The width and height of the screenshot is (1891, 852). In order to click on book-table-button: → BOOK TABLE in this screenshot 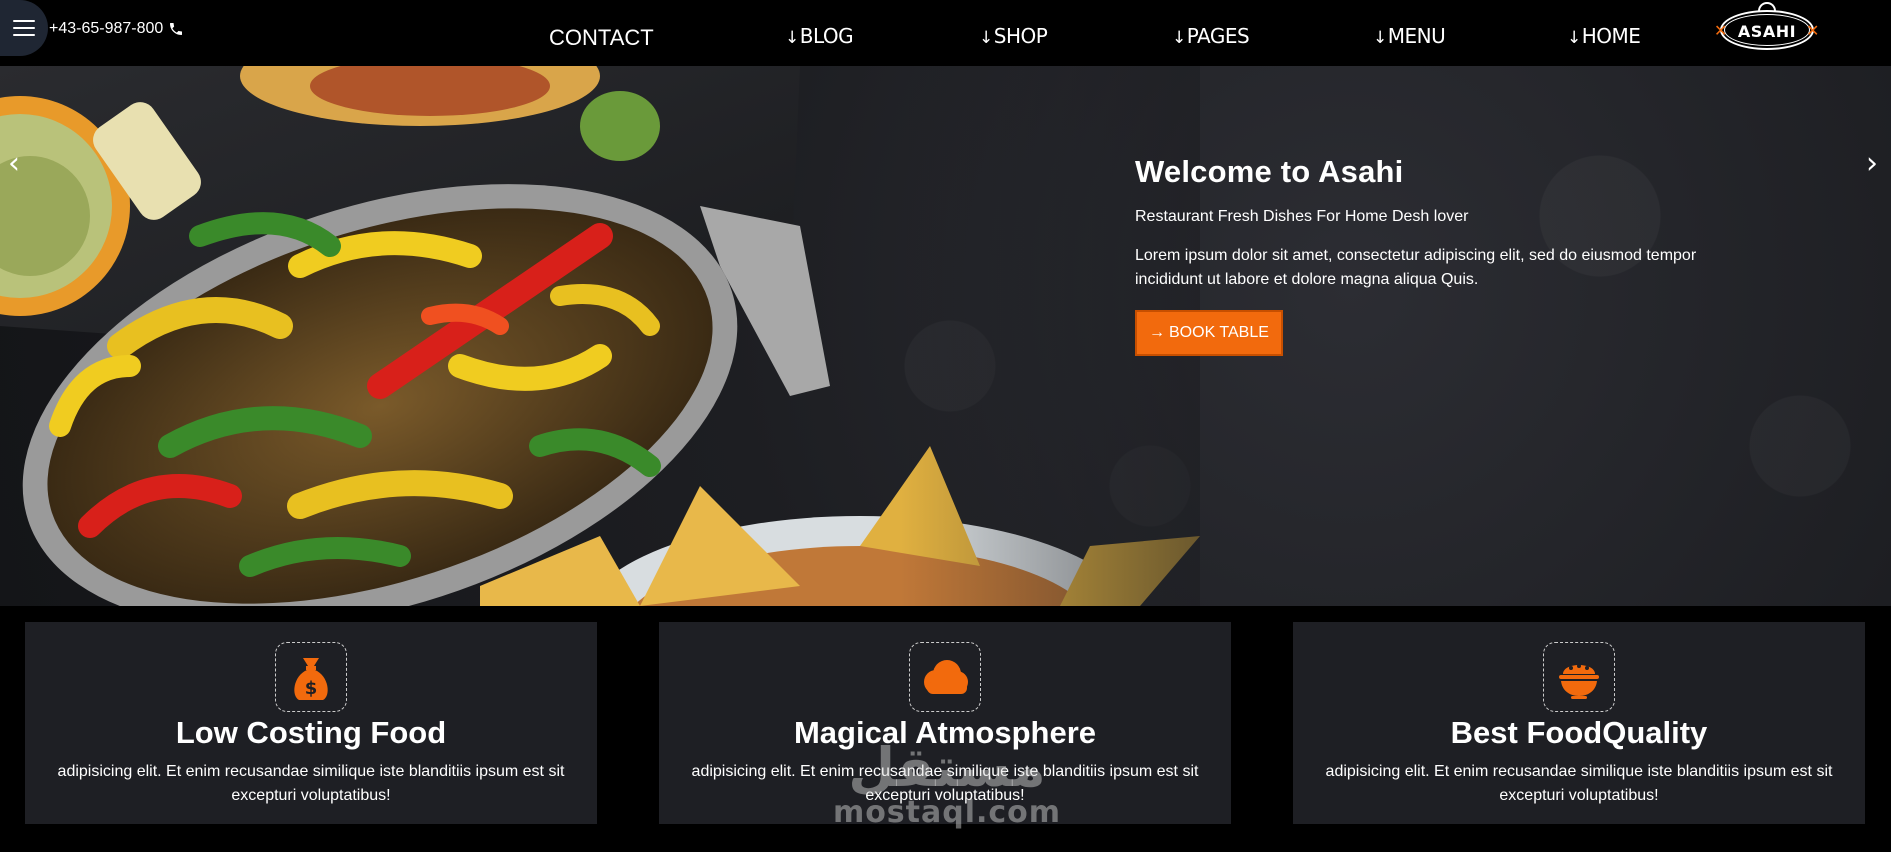, I will do `click(1209, 333)`.